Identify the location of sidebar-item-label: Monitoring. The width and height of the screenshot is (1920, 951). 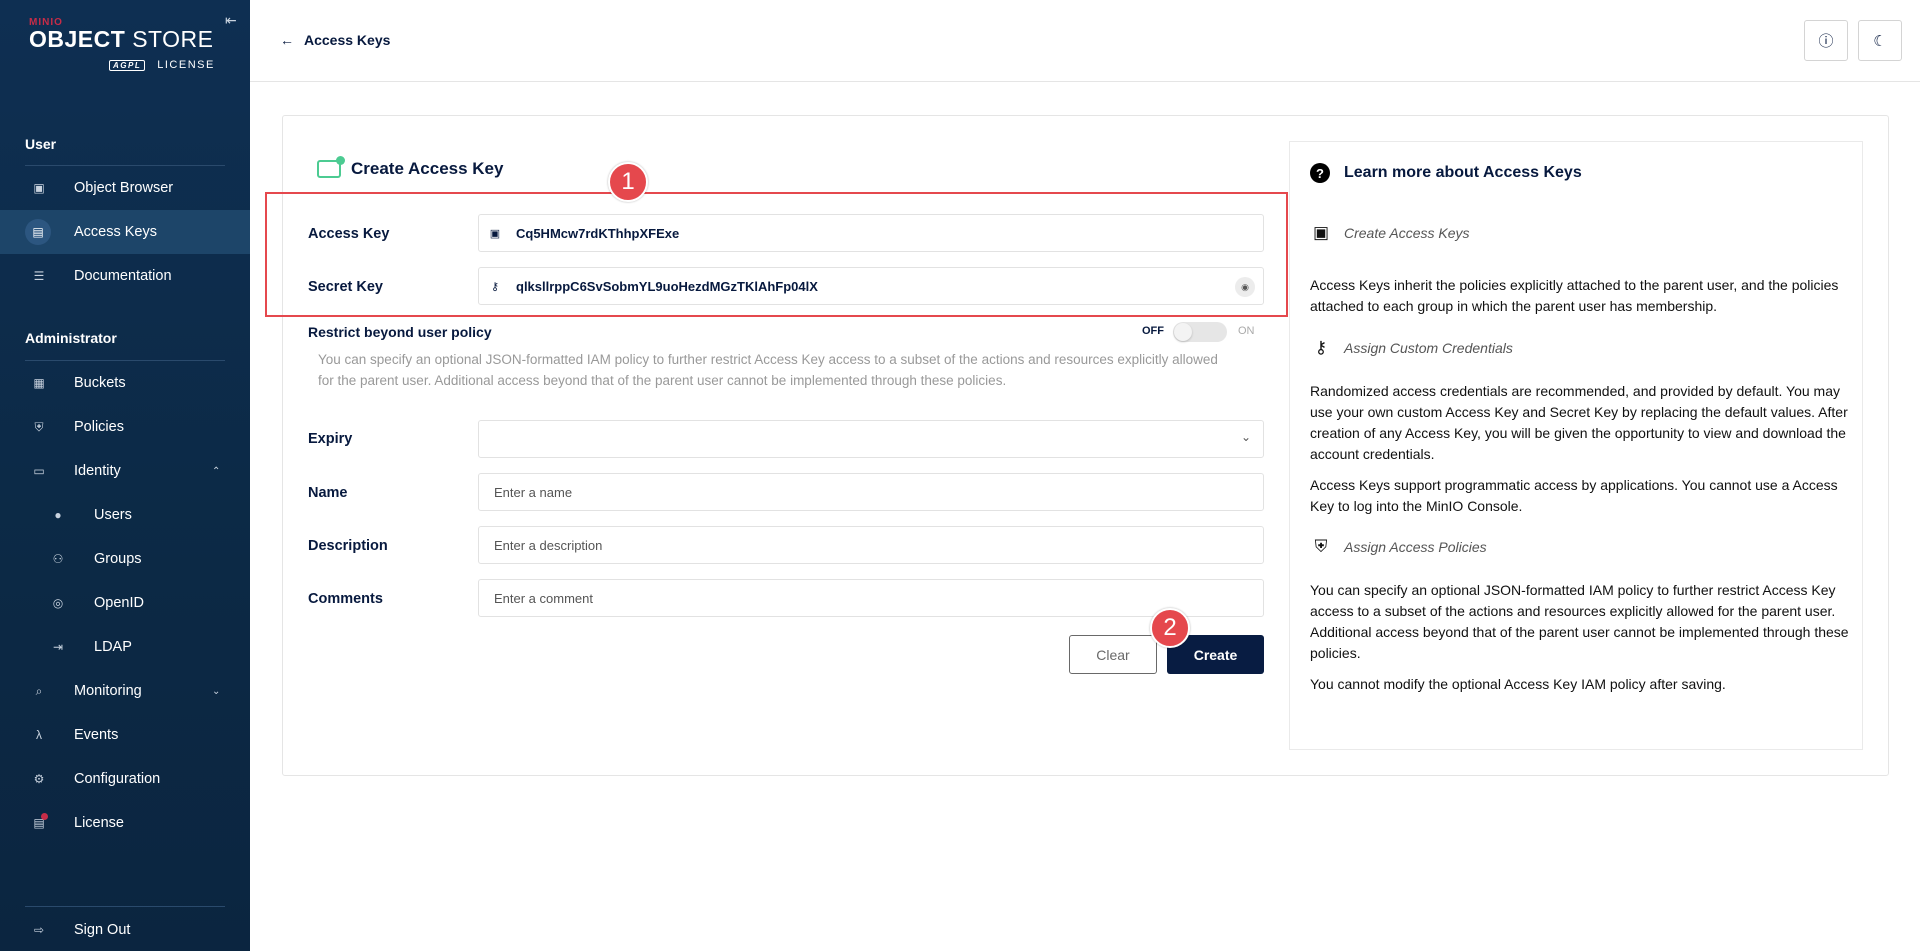
(108, 691).